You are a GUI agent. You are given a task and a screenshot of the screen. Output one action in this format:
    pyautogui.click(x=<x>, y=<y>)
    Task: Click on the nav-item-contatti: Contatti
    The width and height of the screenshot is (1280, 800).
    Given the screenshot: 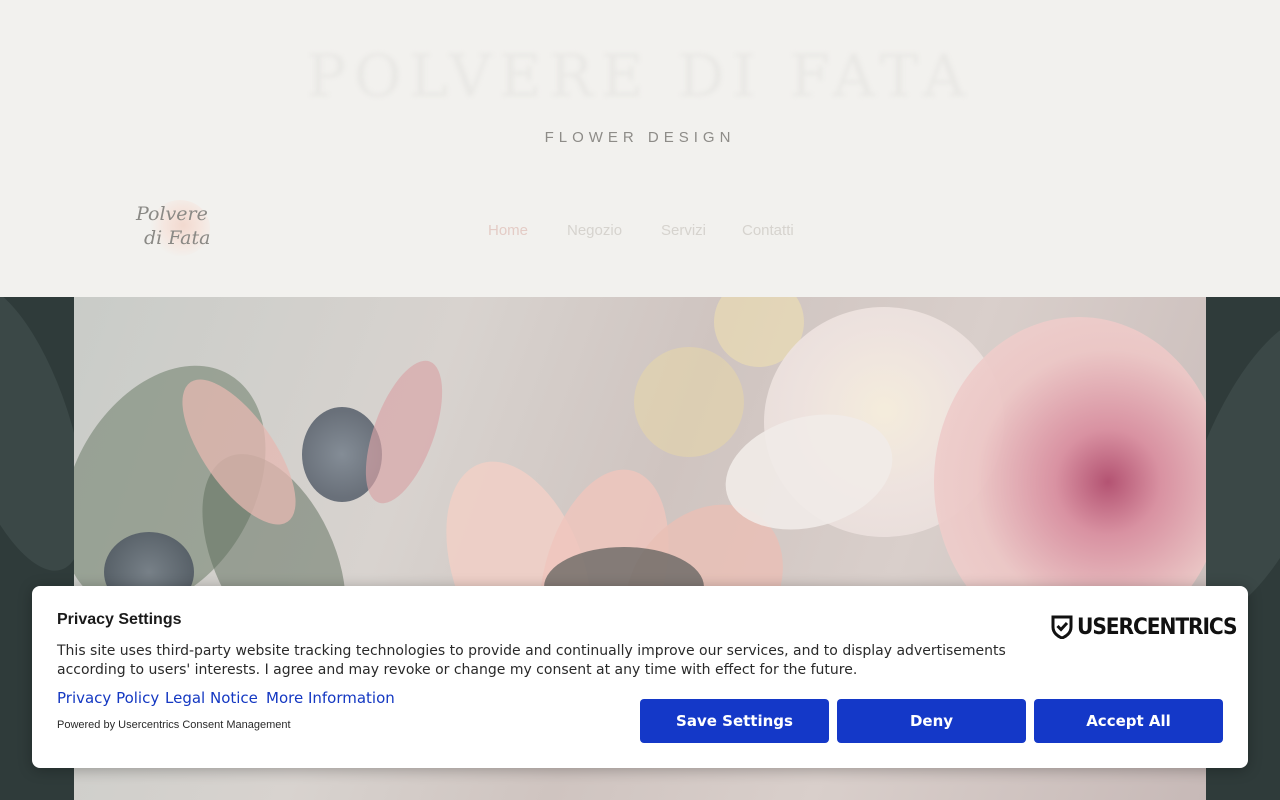 What is the action you would take?
    pyautogui.click(x=768, y=230)
    